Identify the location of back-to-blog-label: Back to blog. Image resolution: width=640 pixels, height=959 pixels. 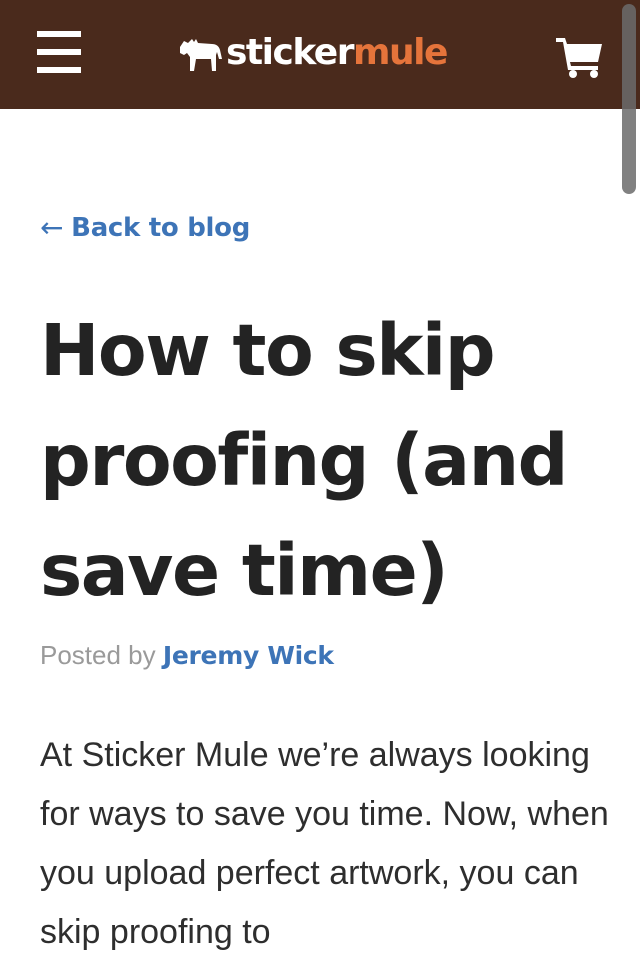
(161, 227).